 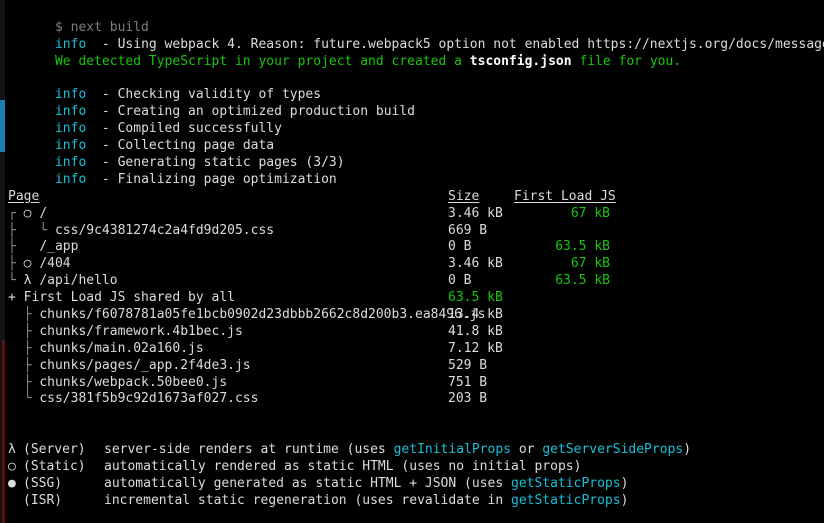 What do you see at coordinates (227, 179) in the screenshot?
I see `log-text: Finalizing page optimization` at bounding box center [227, 179].